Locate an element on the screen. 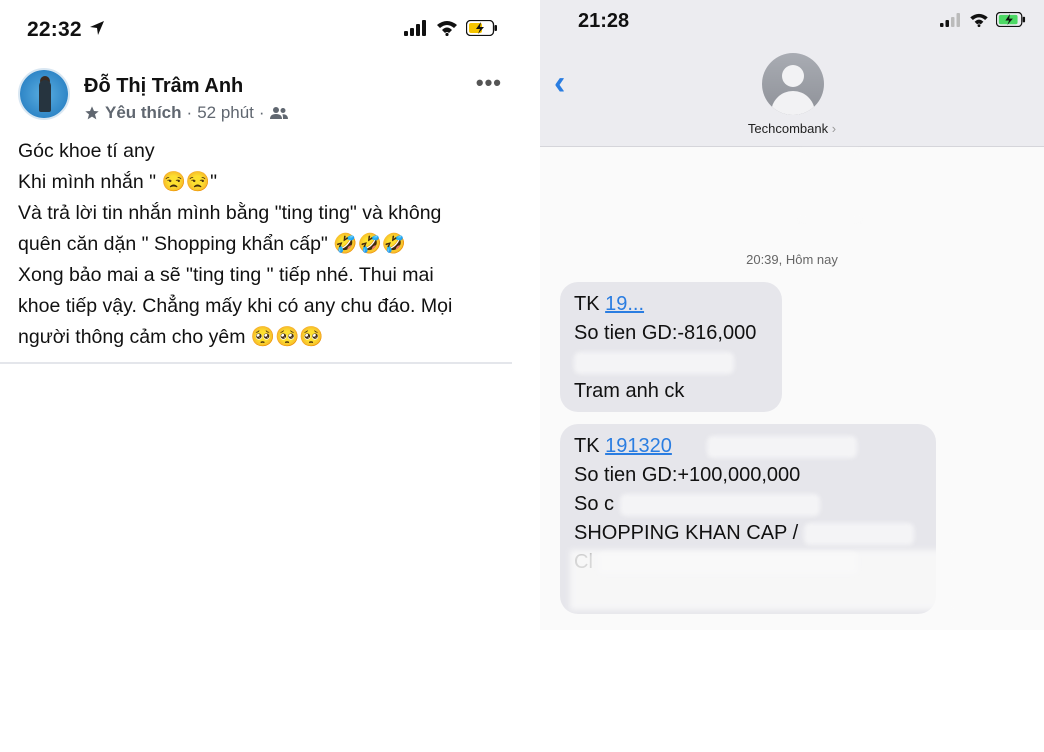 Image resolution: width=1044 pixels, height=752 pixels. status-bar: 22:32 is located at coordinates (256, 29).